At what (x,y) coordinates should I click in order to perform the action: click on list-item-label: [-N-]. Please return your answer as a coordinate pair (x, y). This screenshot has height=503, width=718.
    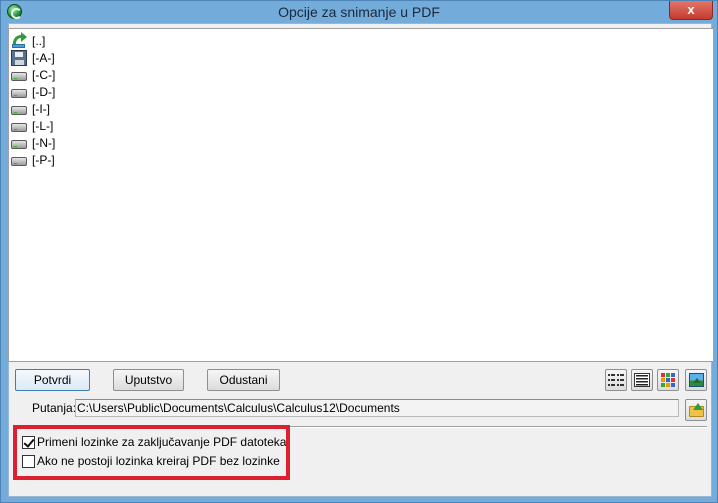
    Looking at the image, I should click on (44, 142).